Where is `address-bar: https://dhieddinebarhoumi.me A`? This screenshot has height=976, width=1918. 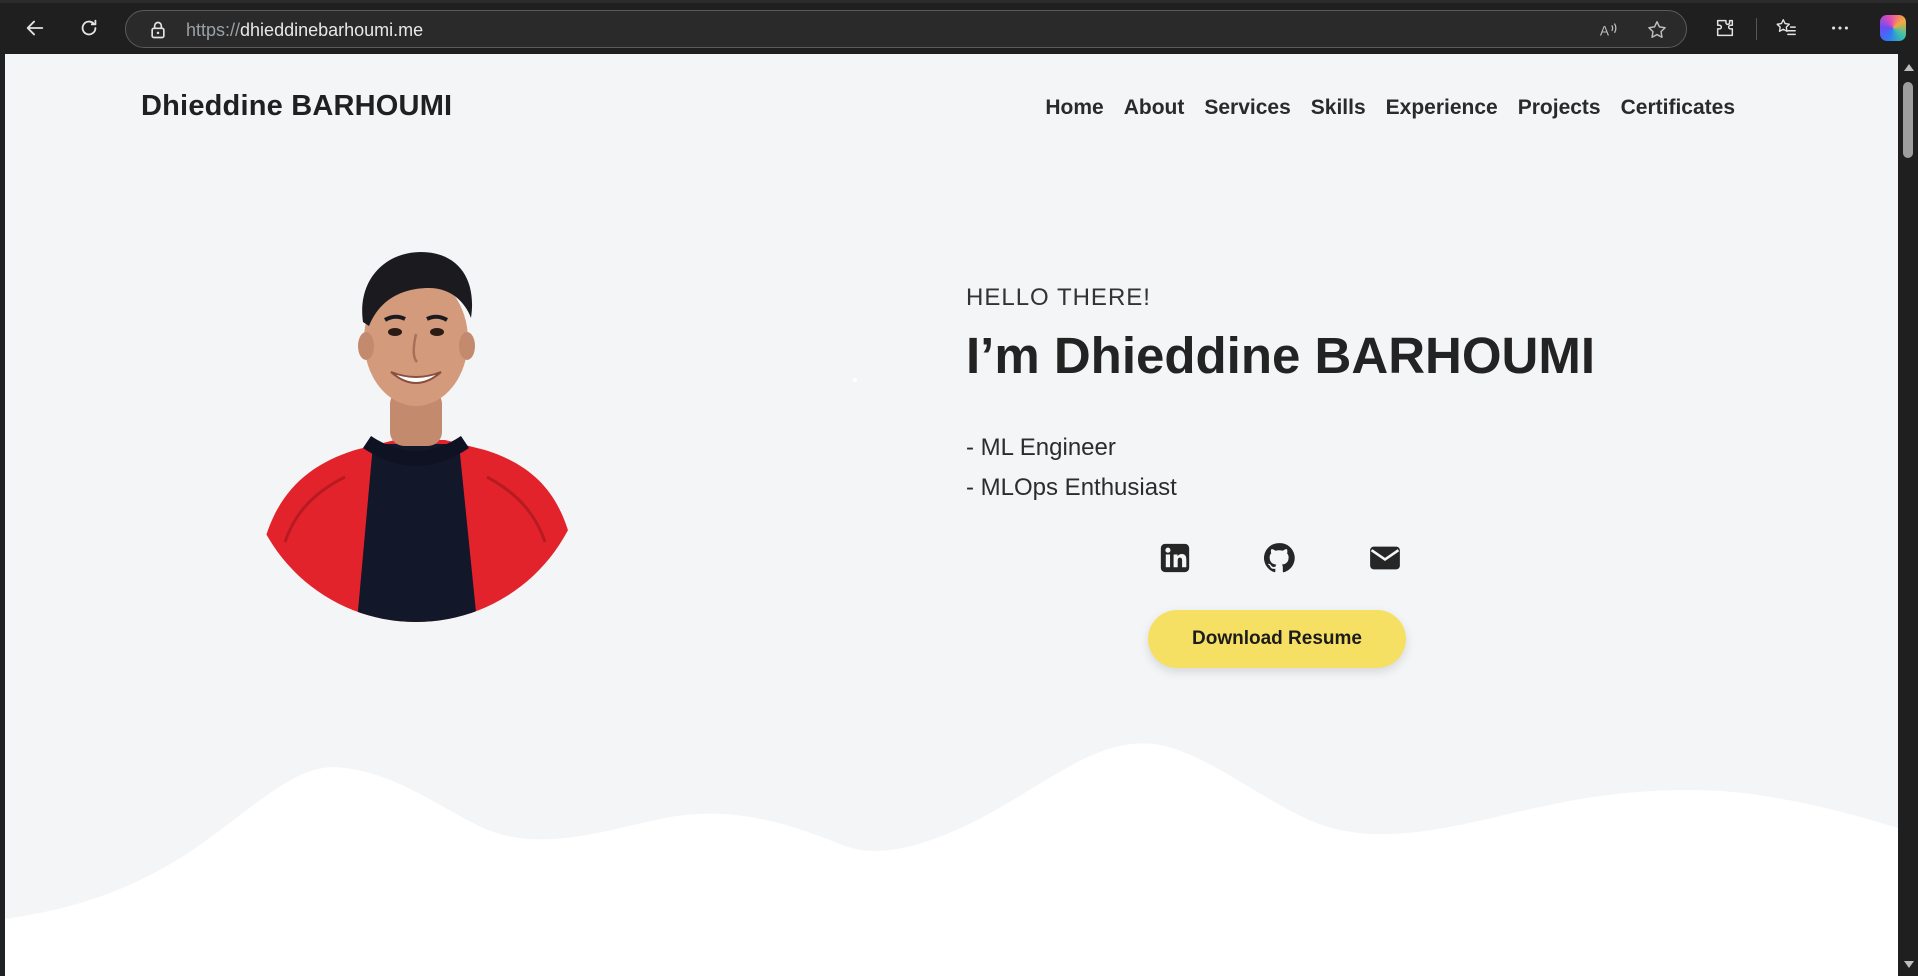
address-bar: https://dhieddinebarhoumi.me A is located at coordinates (906, 29).